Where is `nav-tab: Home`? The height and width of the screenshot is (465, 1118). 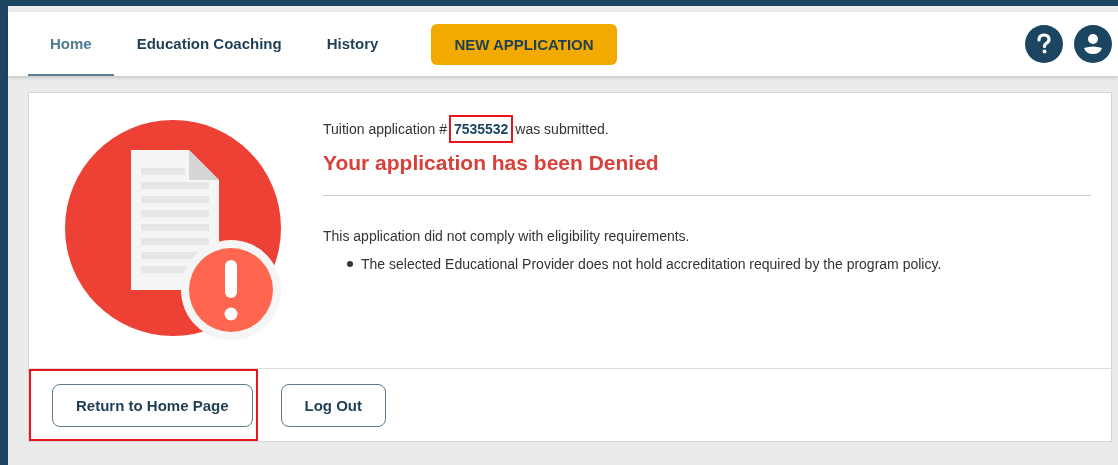 nav-tab: Home is located at coordinates (71, 44).